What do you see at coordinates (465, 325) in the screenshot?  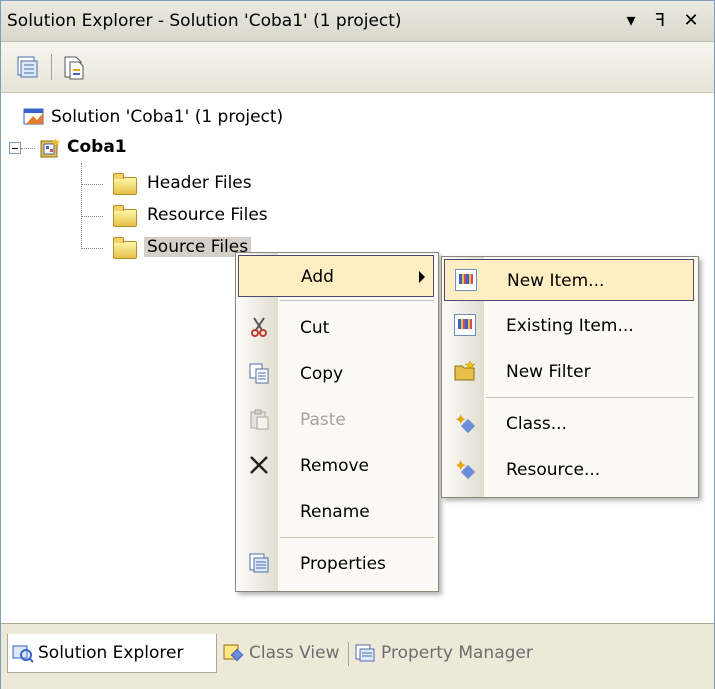 I see `existing-item-icon` at bounding box center [465, 325].